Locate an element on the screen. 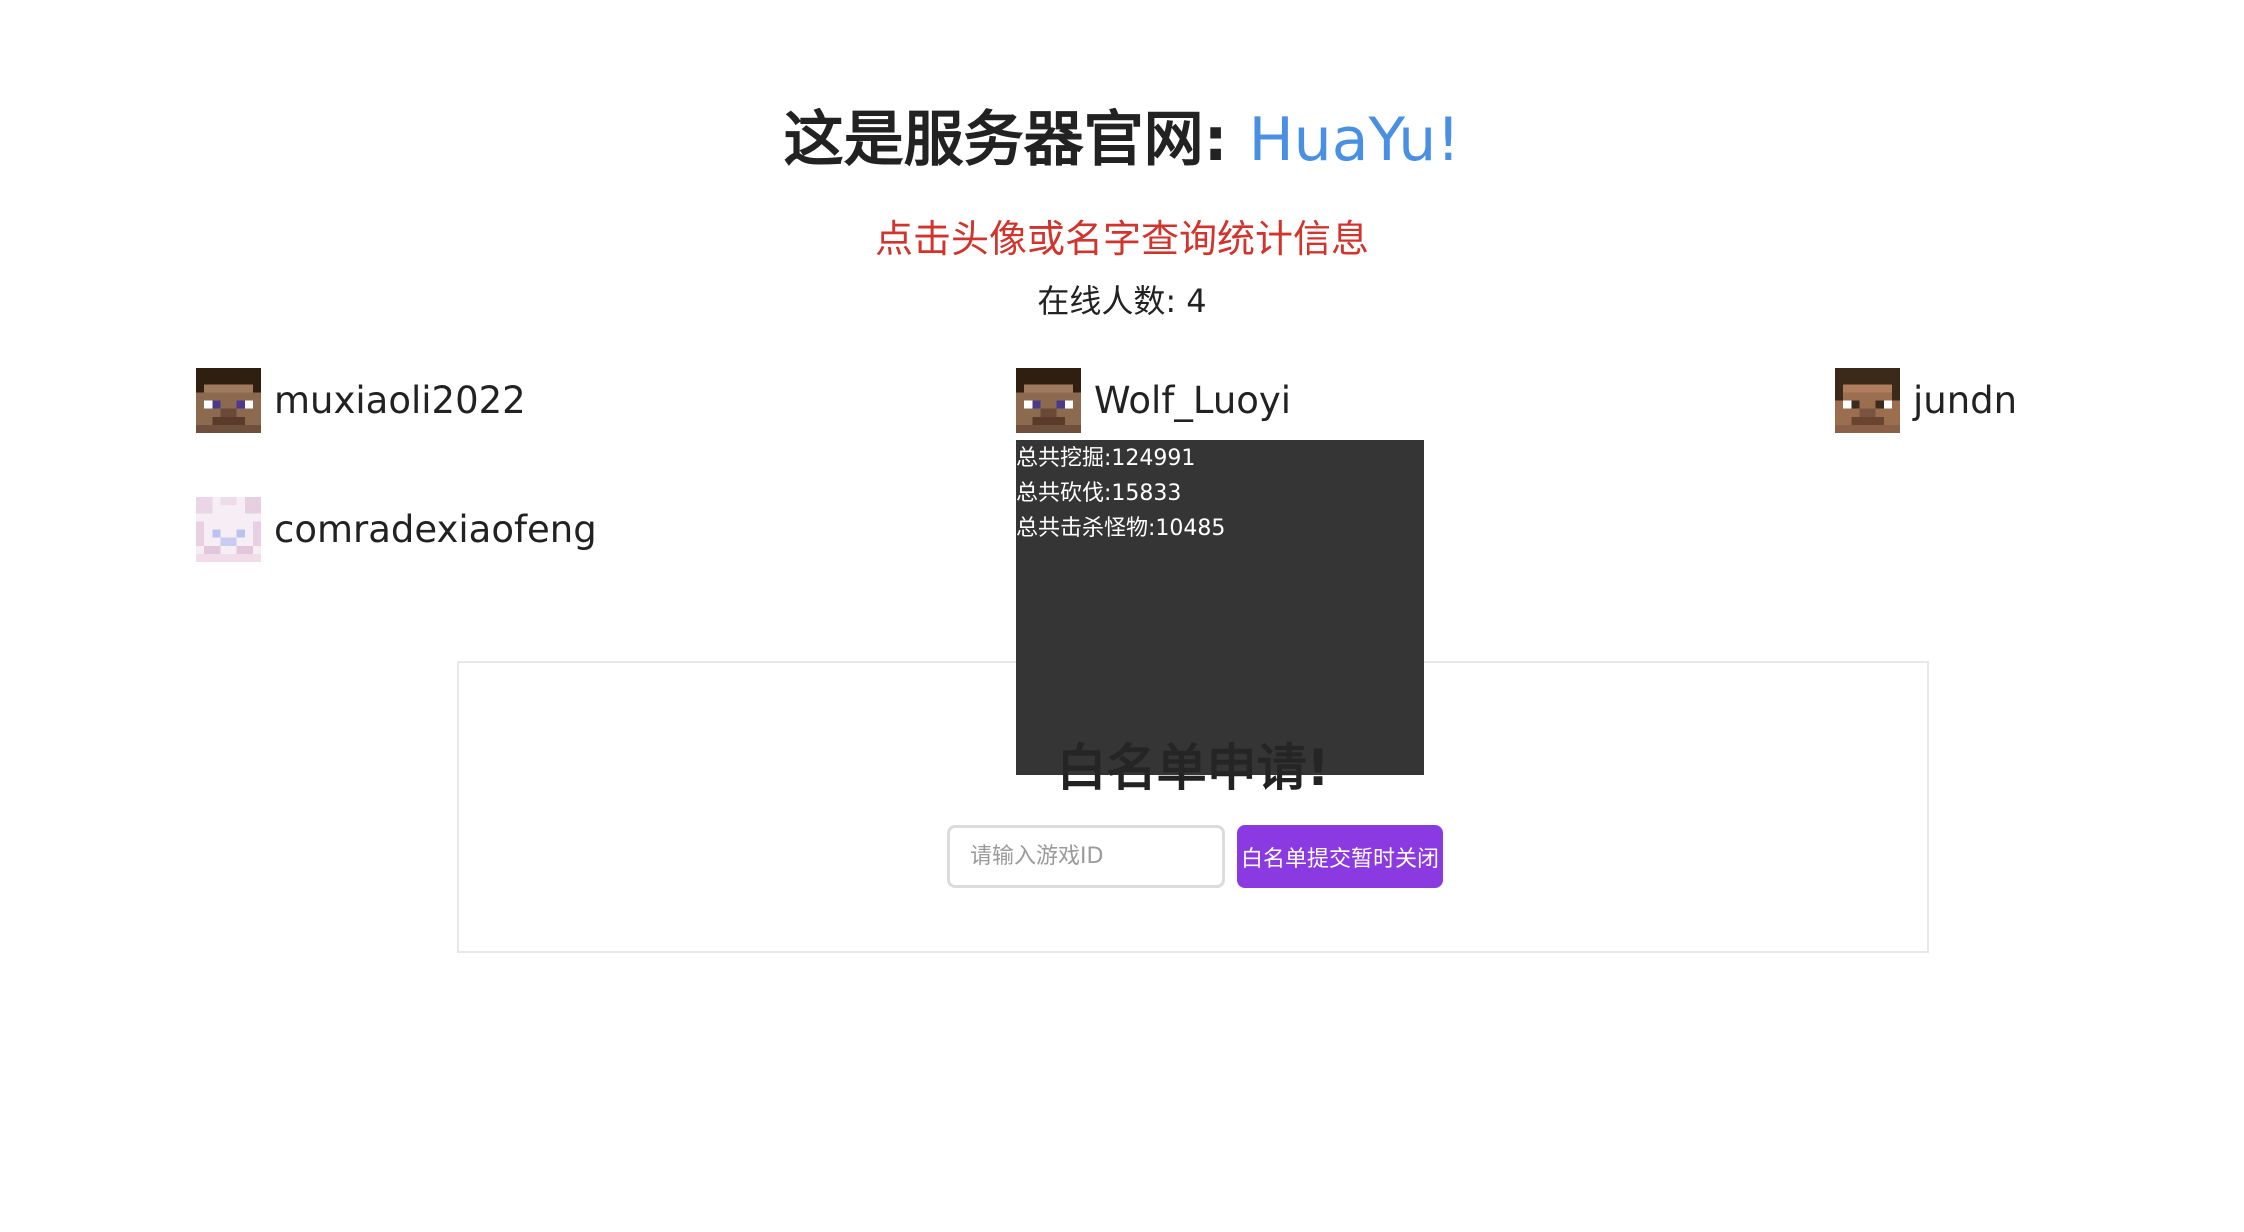  page-title-prefix: 这是服务器官网: is located at coordinates (1016, 140).